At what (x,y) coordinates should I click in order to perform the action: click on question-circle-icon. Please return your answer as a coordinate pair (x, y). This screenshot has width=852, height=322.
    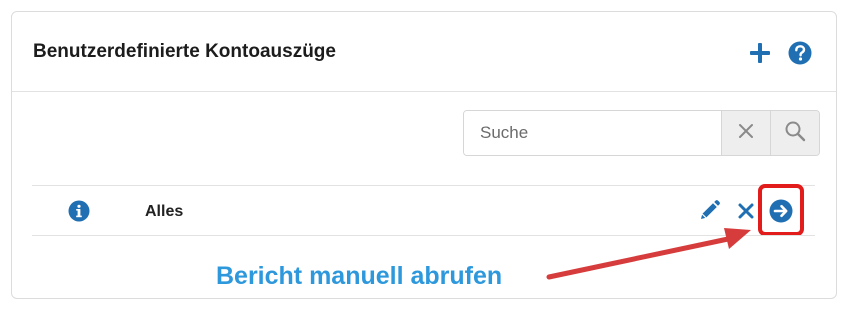
    Looking at the image, I should click on (800, 53).